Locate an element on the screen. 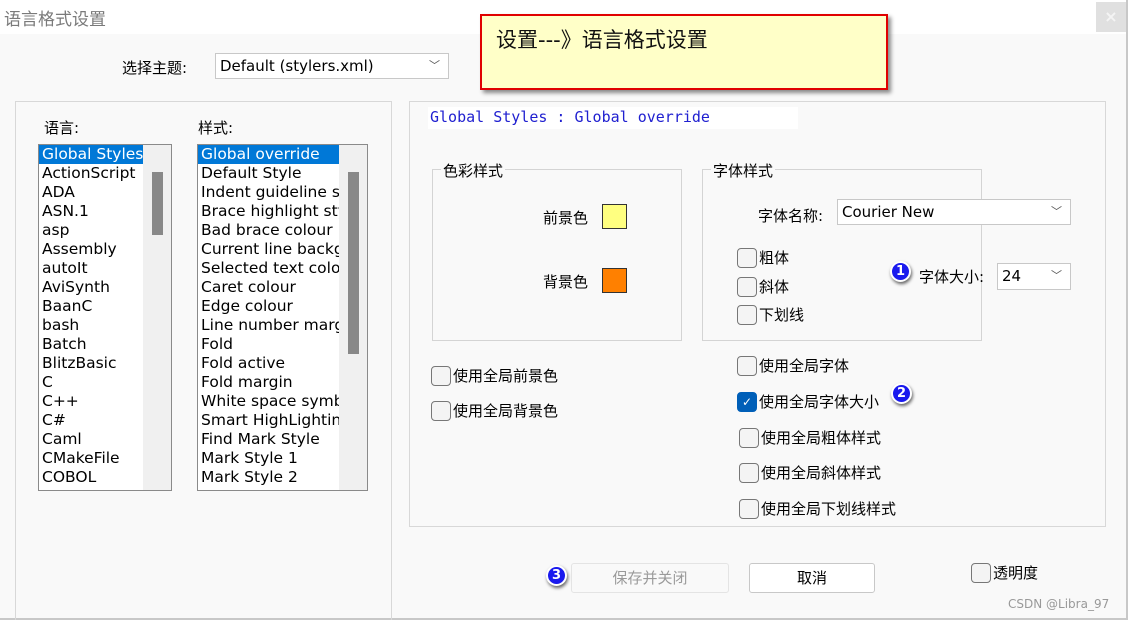  background-label: 背景色 is located at coordinates (566, 282).